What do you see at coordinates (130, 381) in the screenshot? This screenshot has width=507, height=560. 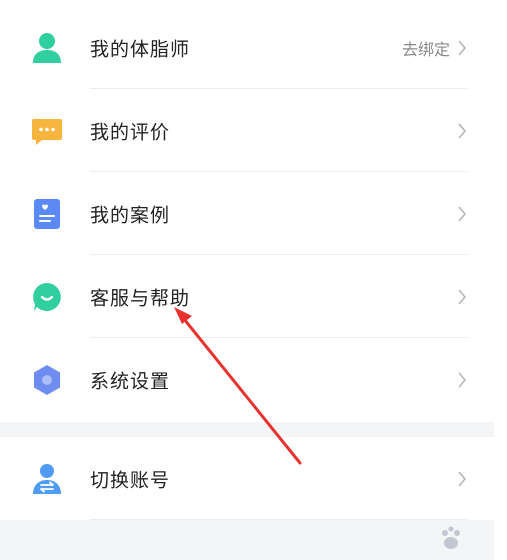 I see `menu-item-label: 系统设置` at bounding box center [130, 381].